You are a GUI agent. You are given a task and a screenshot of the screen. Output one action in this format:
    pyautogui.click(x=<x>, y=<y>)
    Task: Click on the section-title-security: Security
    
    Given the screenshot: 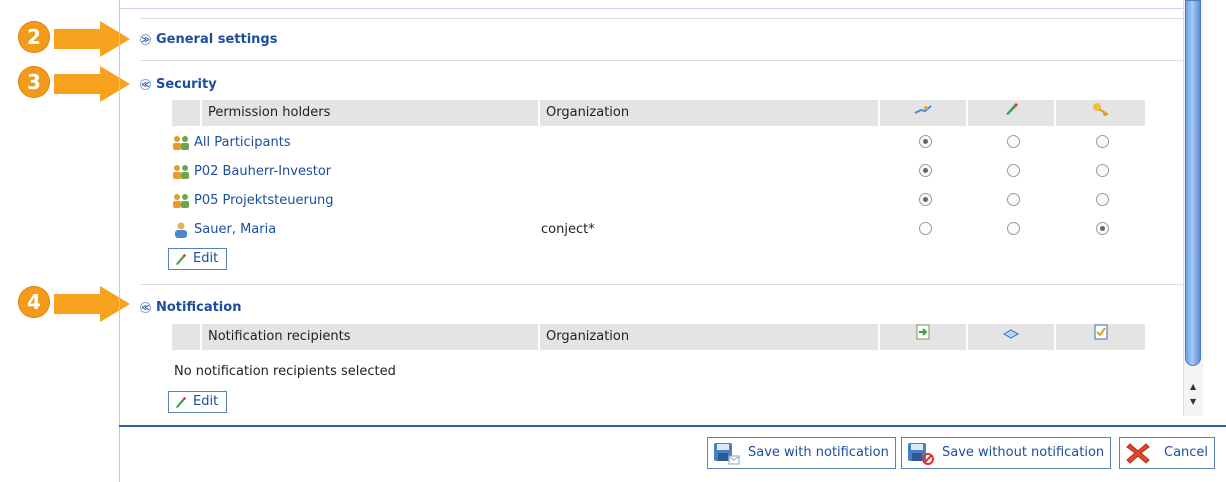 What is the action you would take?
    pyautogui.click(x=186, y=84)
    